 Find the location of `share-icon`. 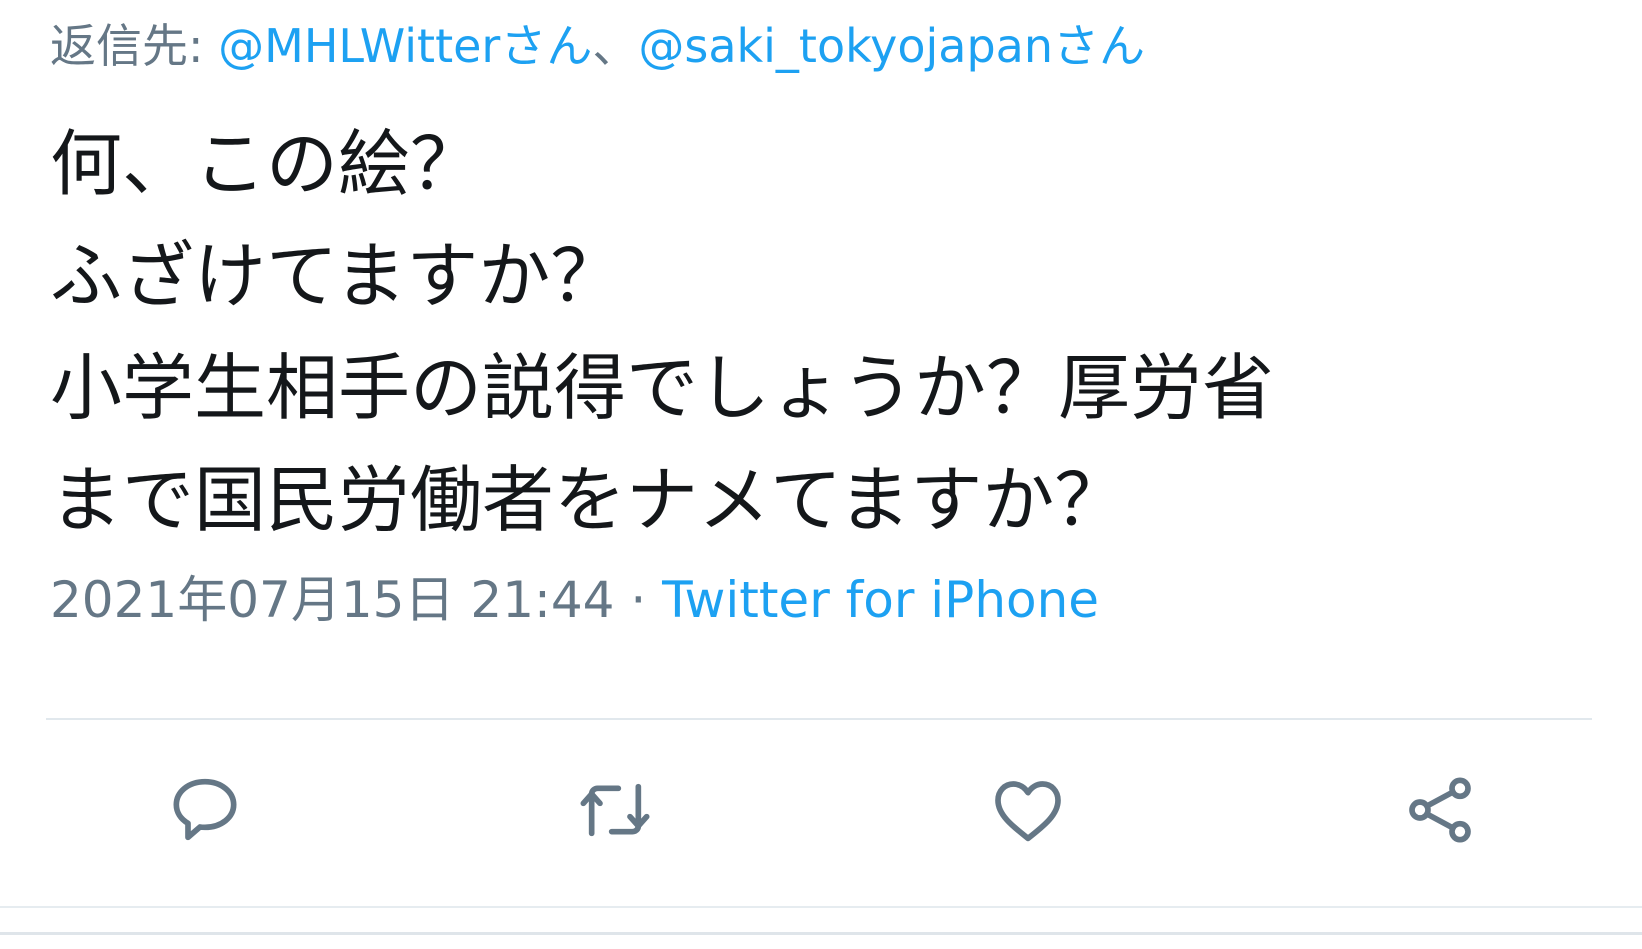

share-icon is located at coordinates (1440, 810).